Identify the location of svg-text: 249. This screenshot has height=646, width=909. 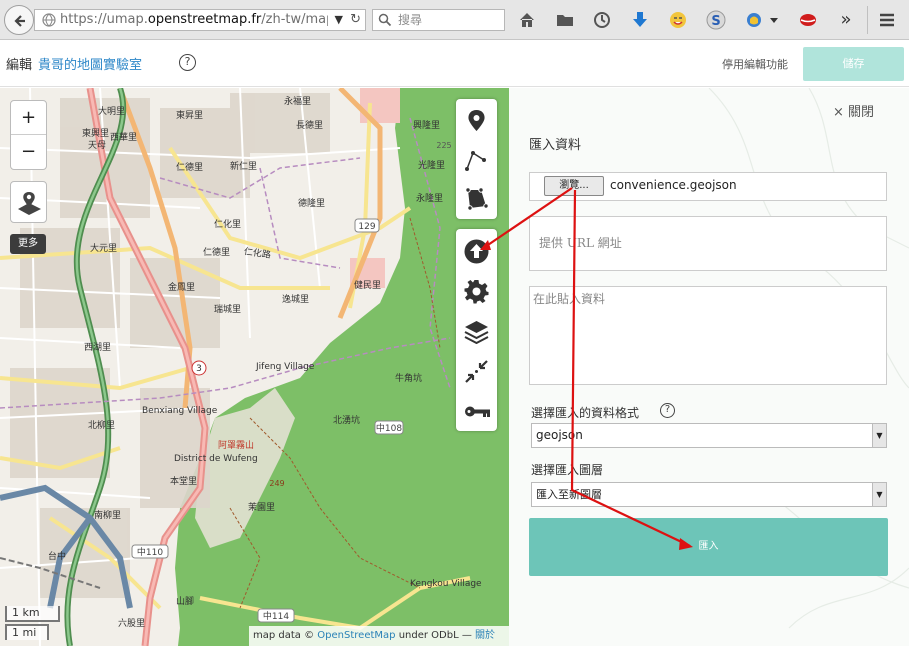
(276, 483).